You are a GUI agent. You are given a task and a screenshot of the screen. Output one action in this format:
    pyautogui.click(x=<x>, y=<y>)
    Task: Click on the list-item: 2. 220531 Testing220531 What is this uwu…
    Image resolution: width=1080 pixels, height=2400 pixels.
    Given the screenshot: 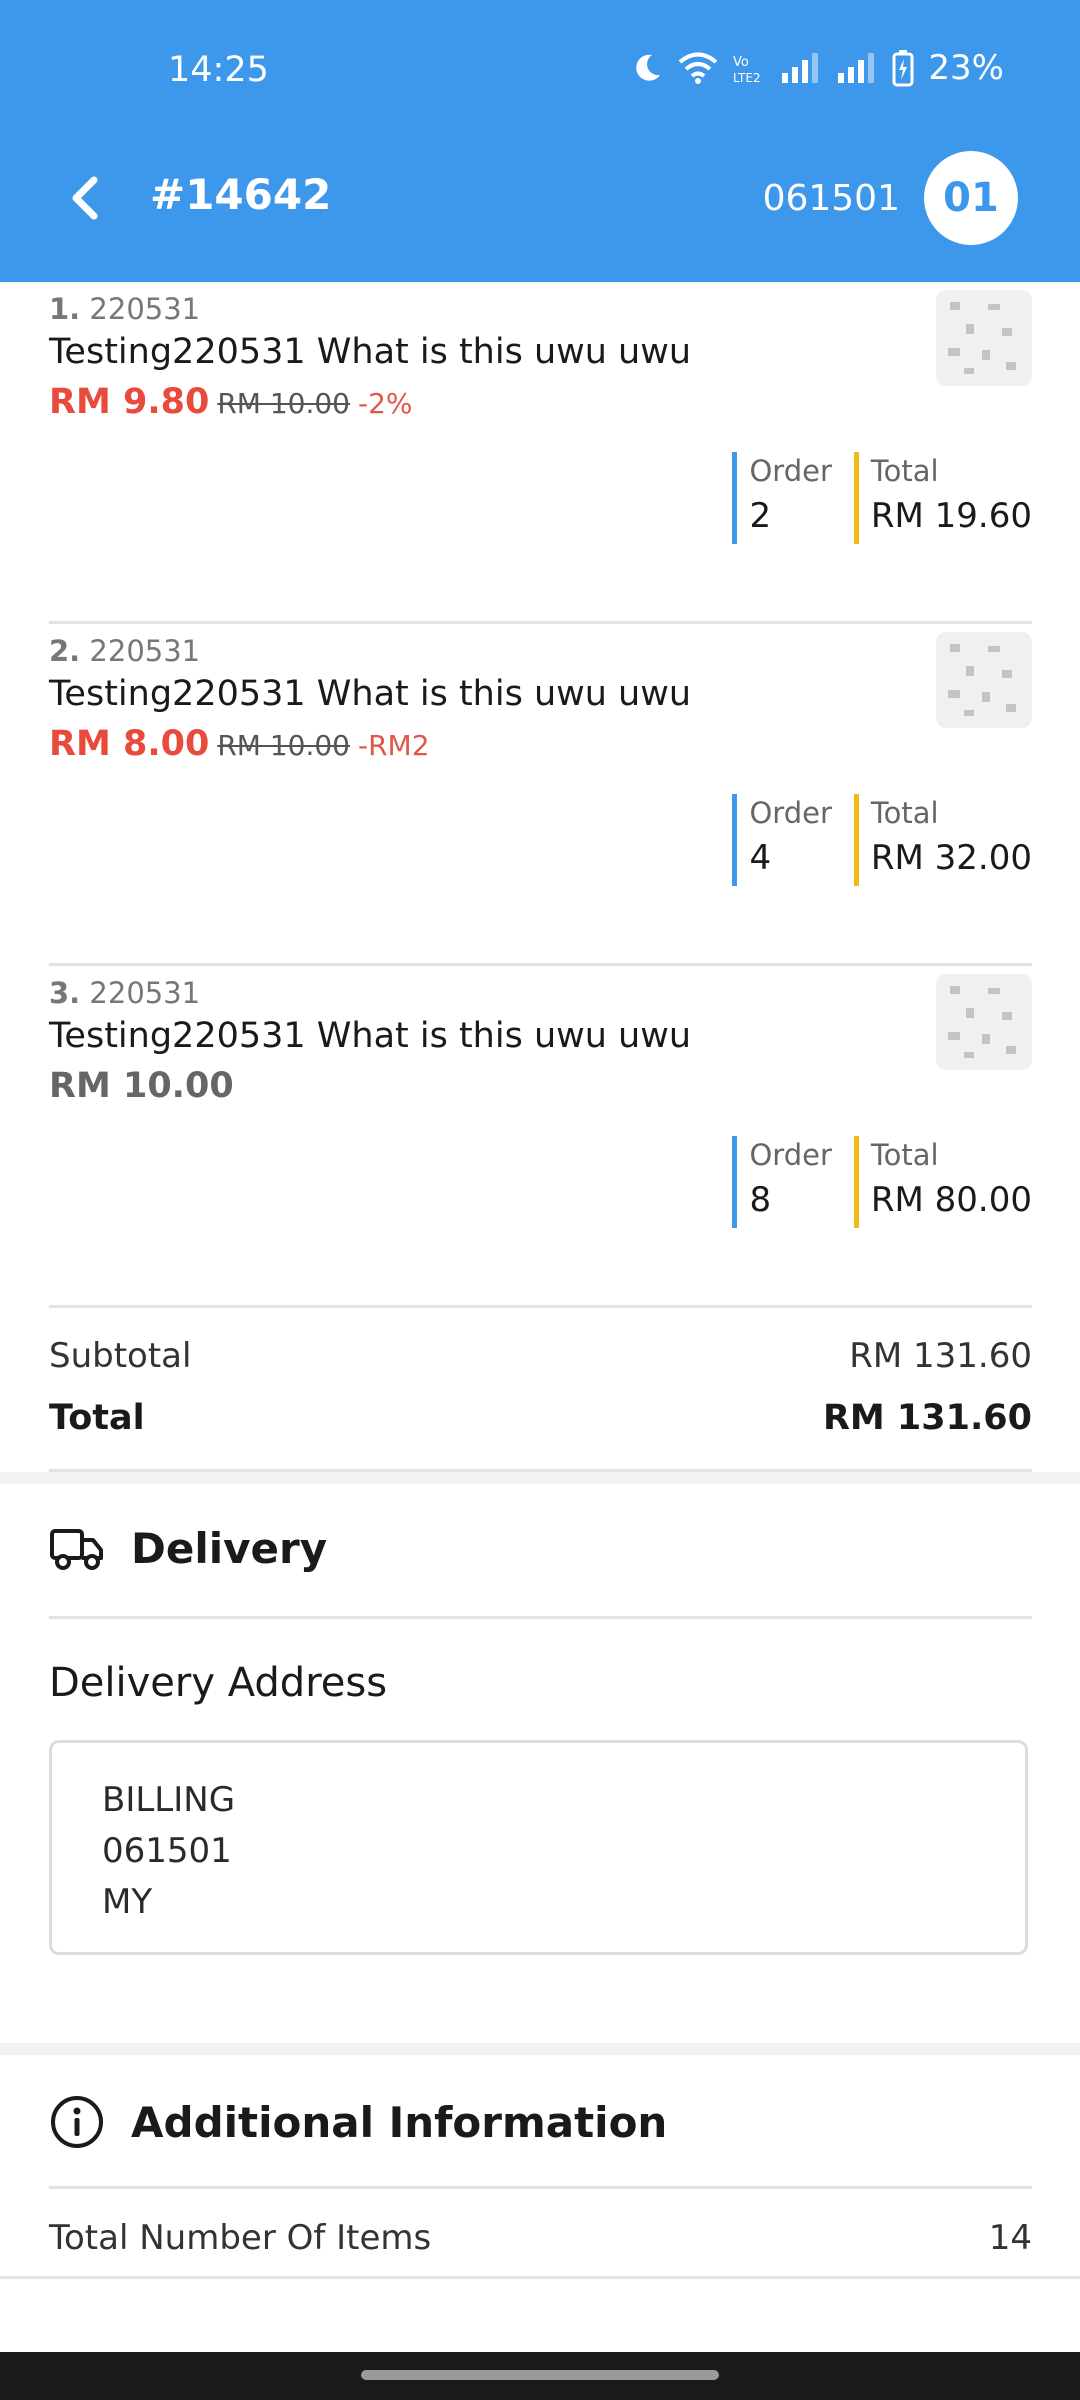 What is the action you would take?
    pyautogui.click(x=540, y=794)
    